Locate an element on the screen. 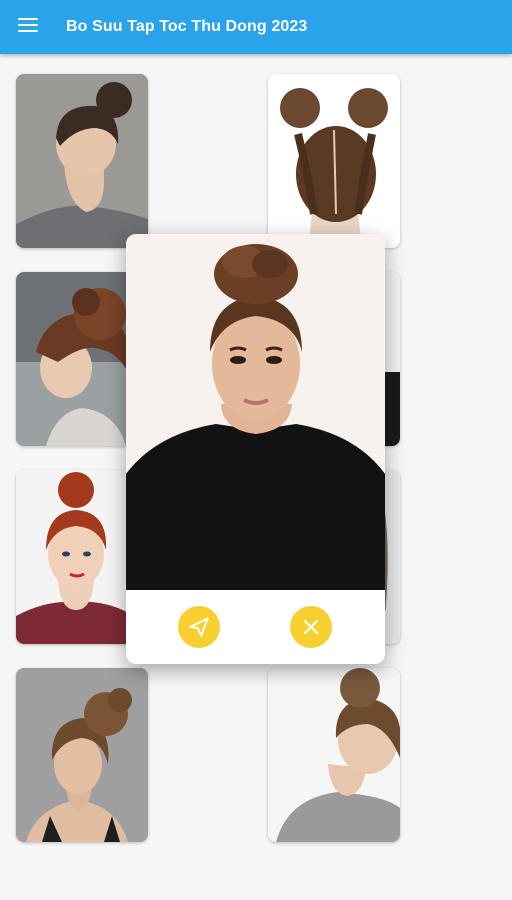 The image size is (512, 900). app-title: Bo Suu Tap Toc Thu Dong 2023 is located at coordinates (187, 26).